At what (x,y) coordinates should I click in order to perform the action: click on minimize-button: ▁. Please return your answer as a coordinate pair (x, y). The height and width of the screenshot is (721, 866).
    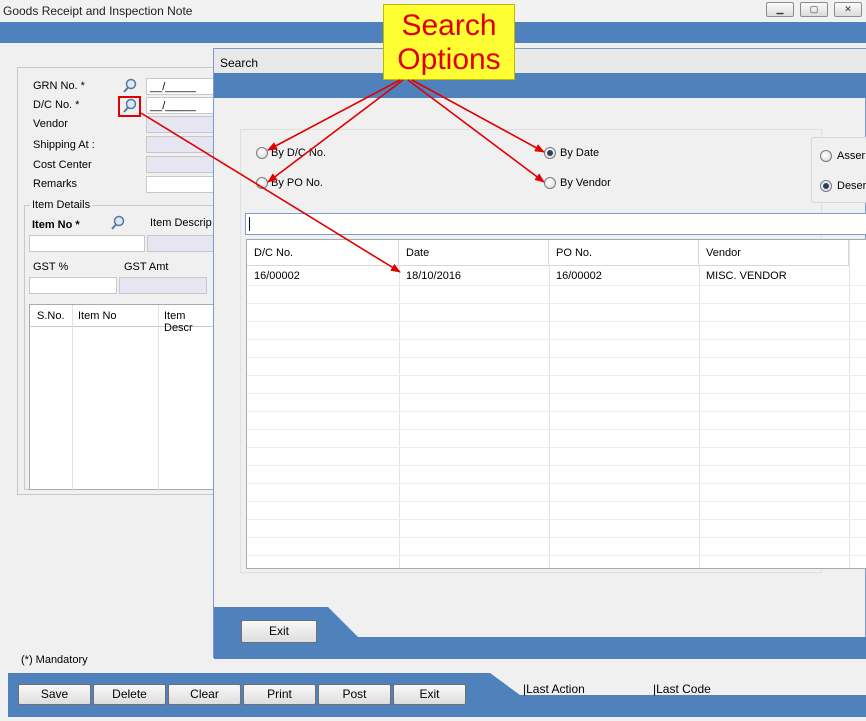
    Looking at the image, I should click on (780, 9).